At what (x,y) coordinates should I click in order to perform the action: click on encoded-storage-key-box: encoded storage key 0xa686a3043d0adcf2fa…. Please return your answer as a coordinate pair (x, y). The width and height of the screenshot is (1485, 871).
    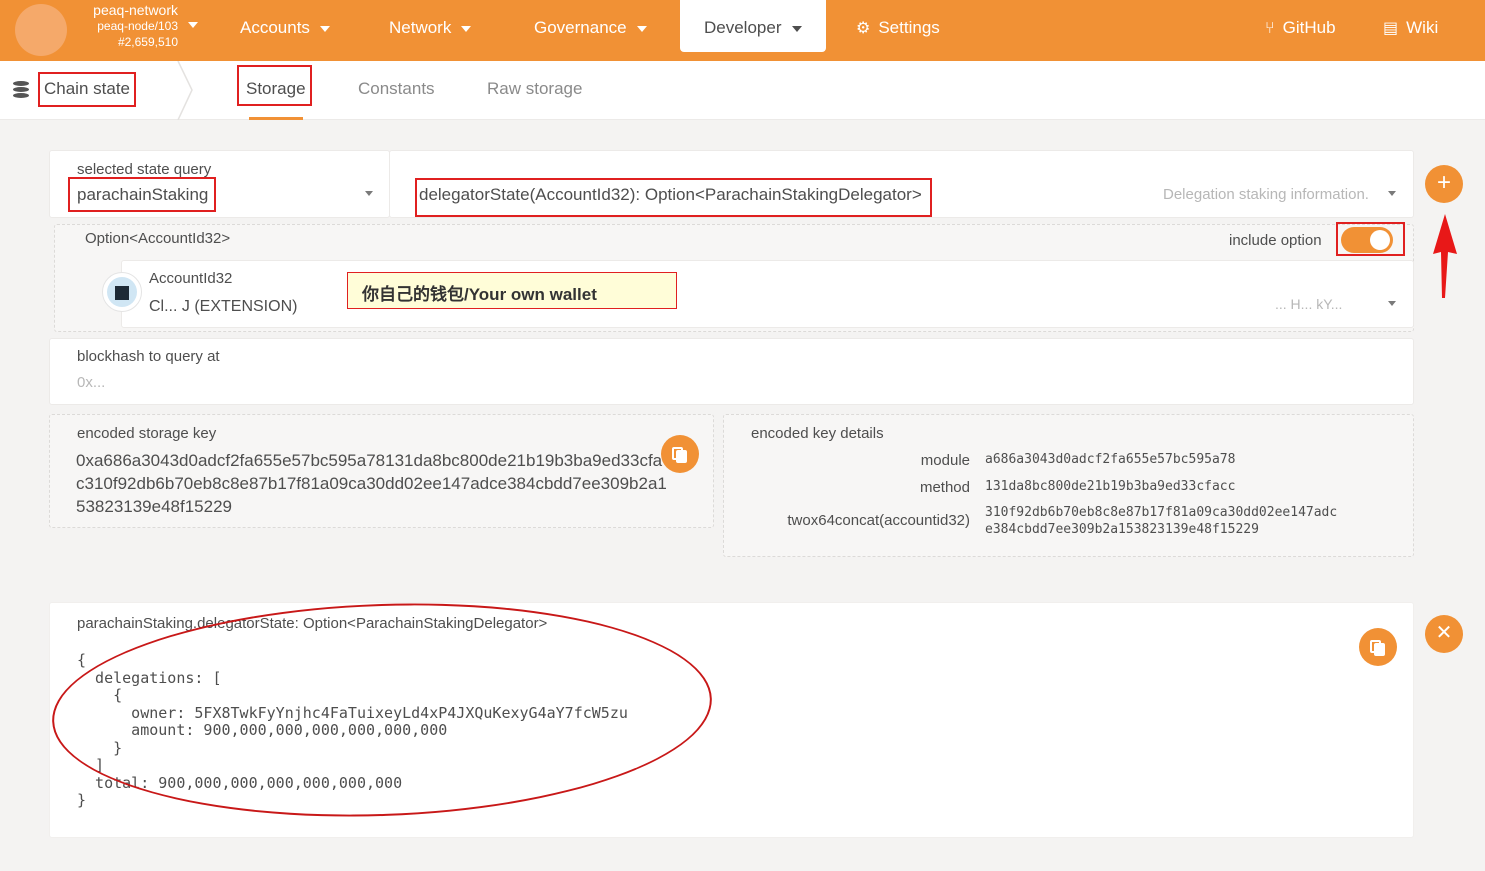
    Looking at the image, I should click on (381, 471).